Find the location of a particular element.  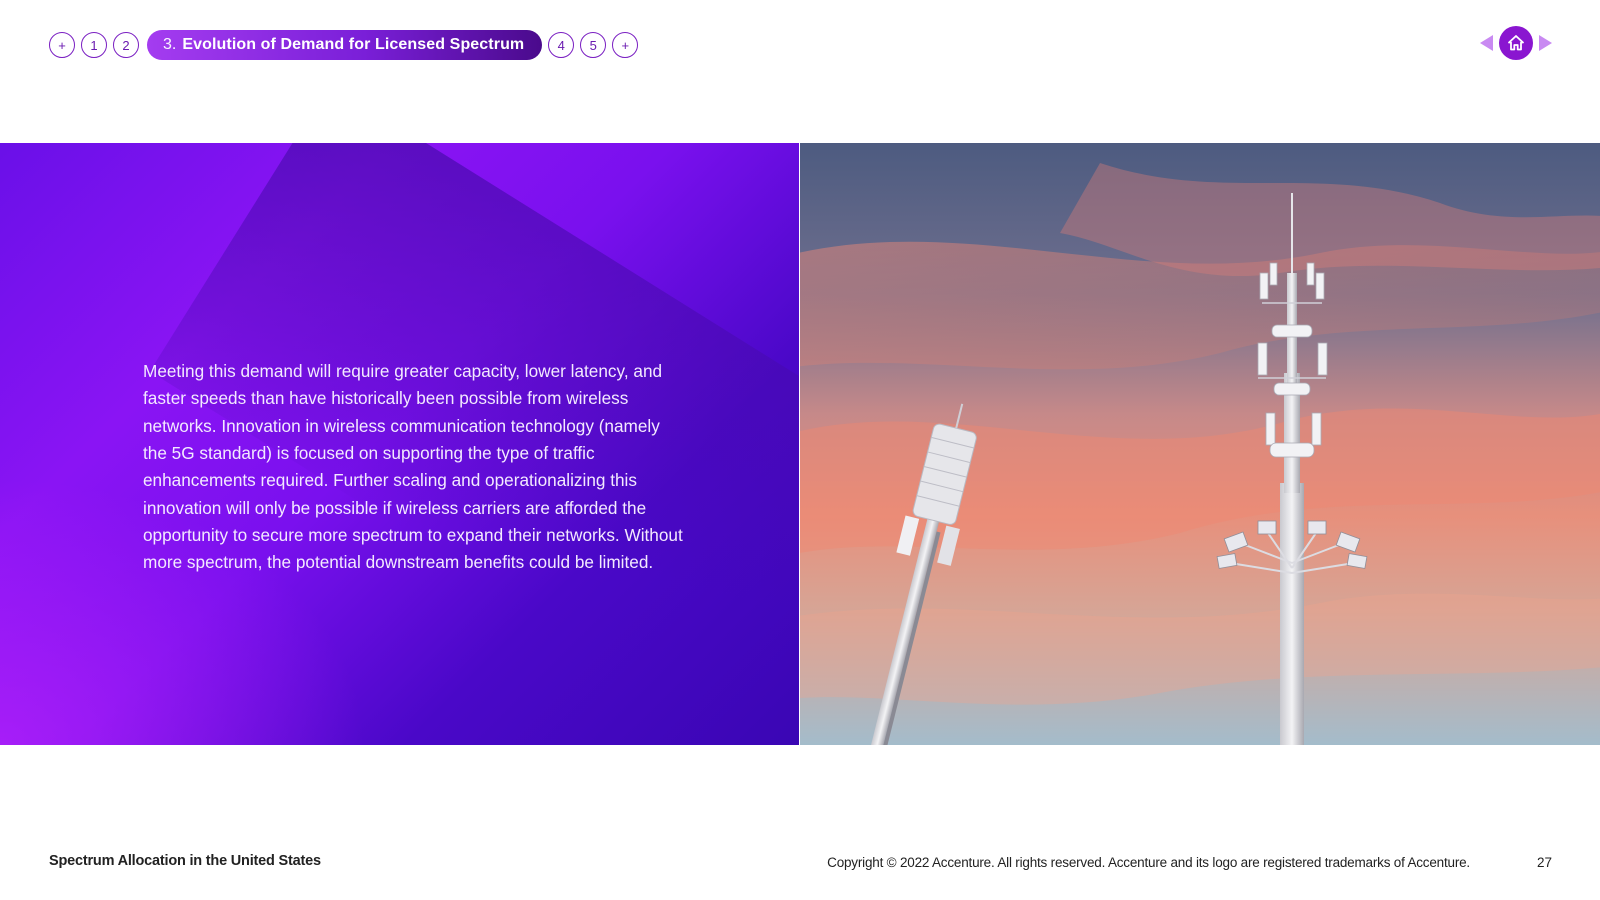

footer-doc-title: Spectrum Allocation in the United States is located at coordinates (185, 861).